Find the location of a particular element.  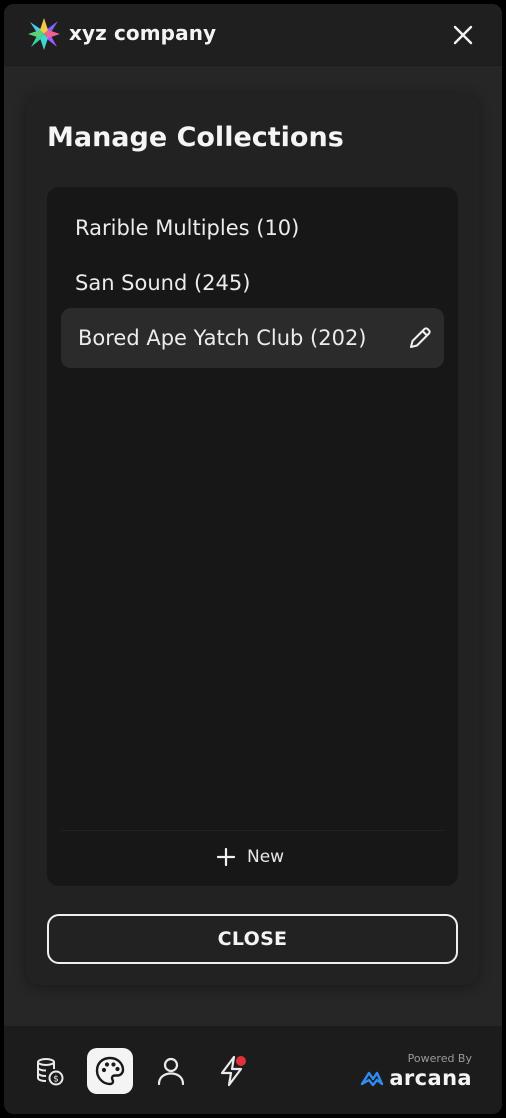

pencil-icon is located at coordinates (420, 338).